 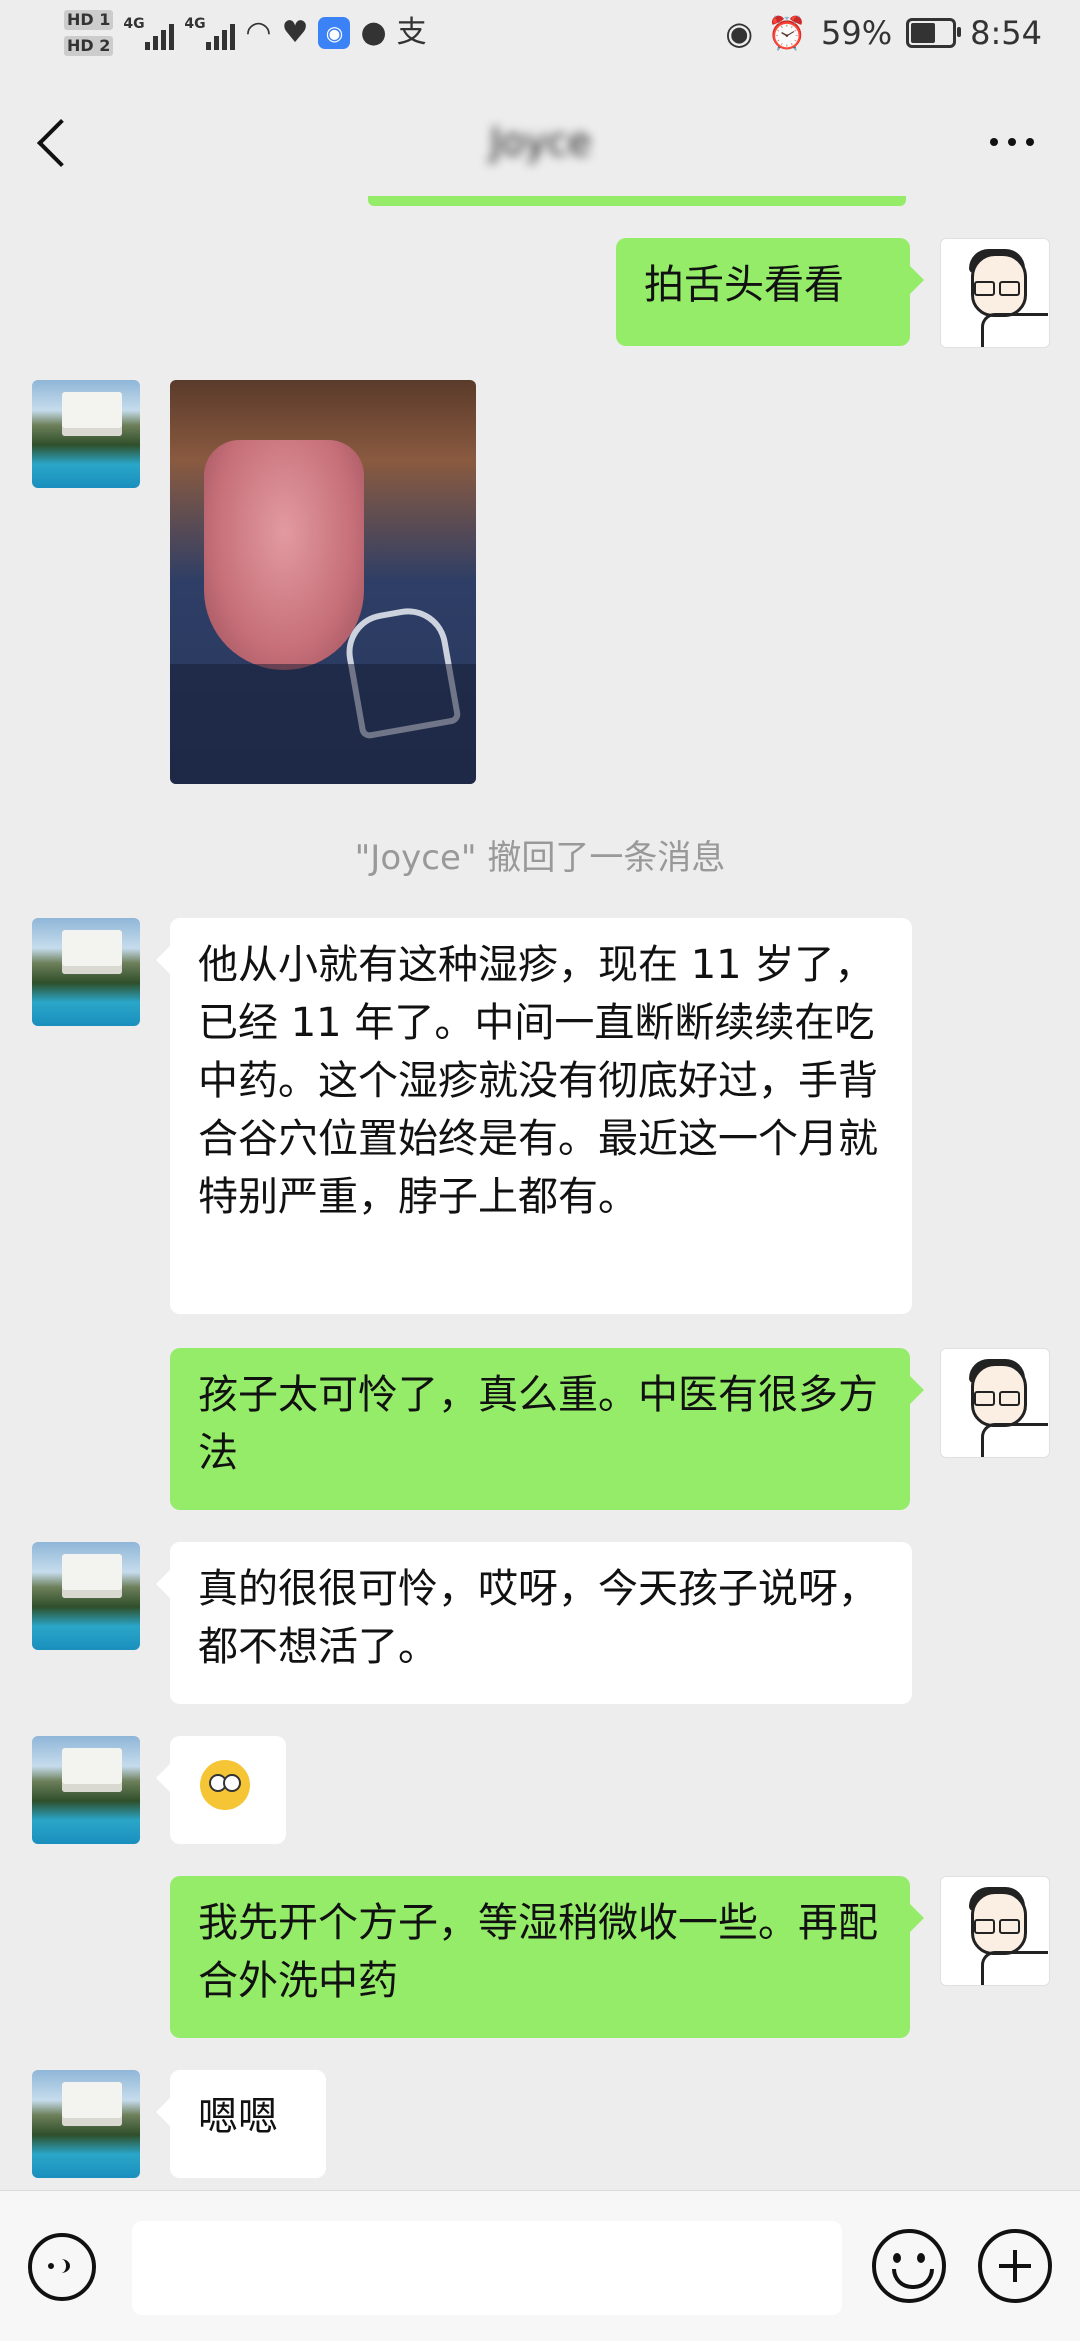 What do you see at coordinates (241, 2124) in the screenshot?
I see `message-bubble-in: 嗯嗯` at bounding box center [241, 2124].